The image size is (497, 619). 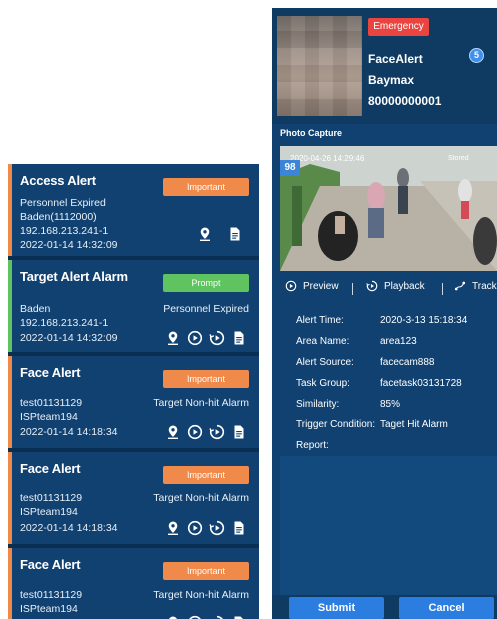 What do you see at coordinates (206, 309) in the screenshot?
I see `alert-card-reason: Personnel Expired` at bounding box center [206, 309].